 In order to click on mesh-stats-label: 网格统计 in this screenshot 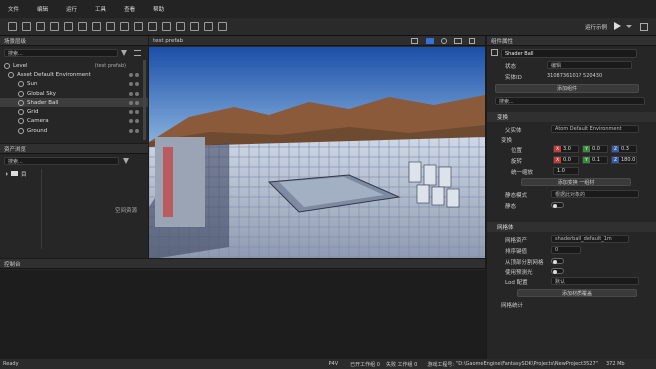, I will do `click(512, 305)`.